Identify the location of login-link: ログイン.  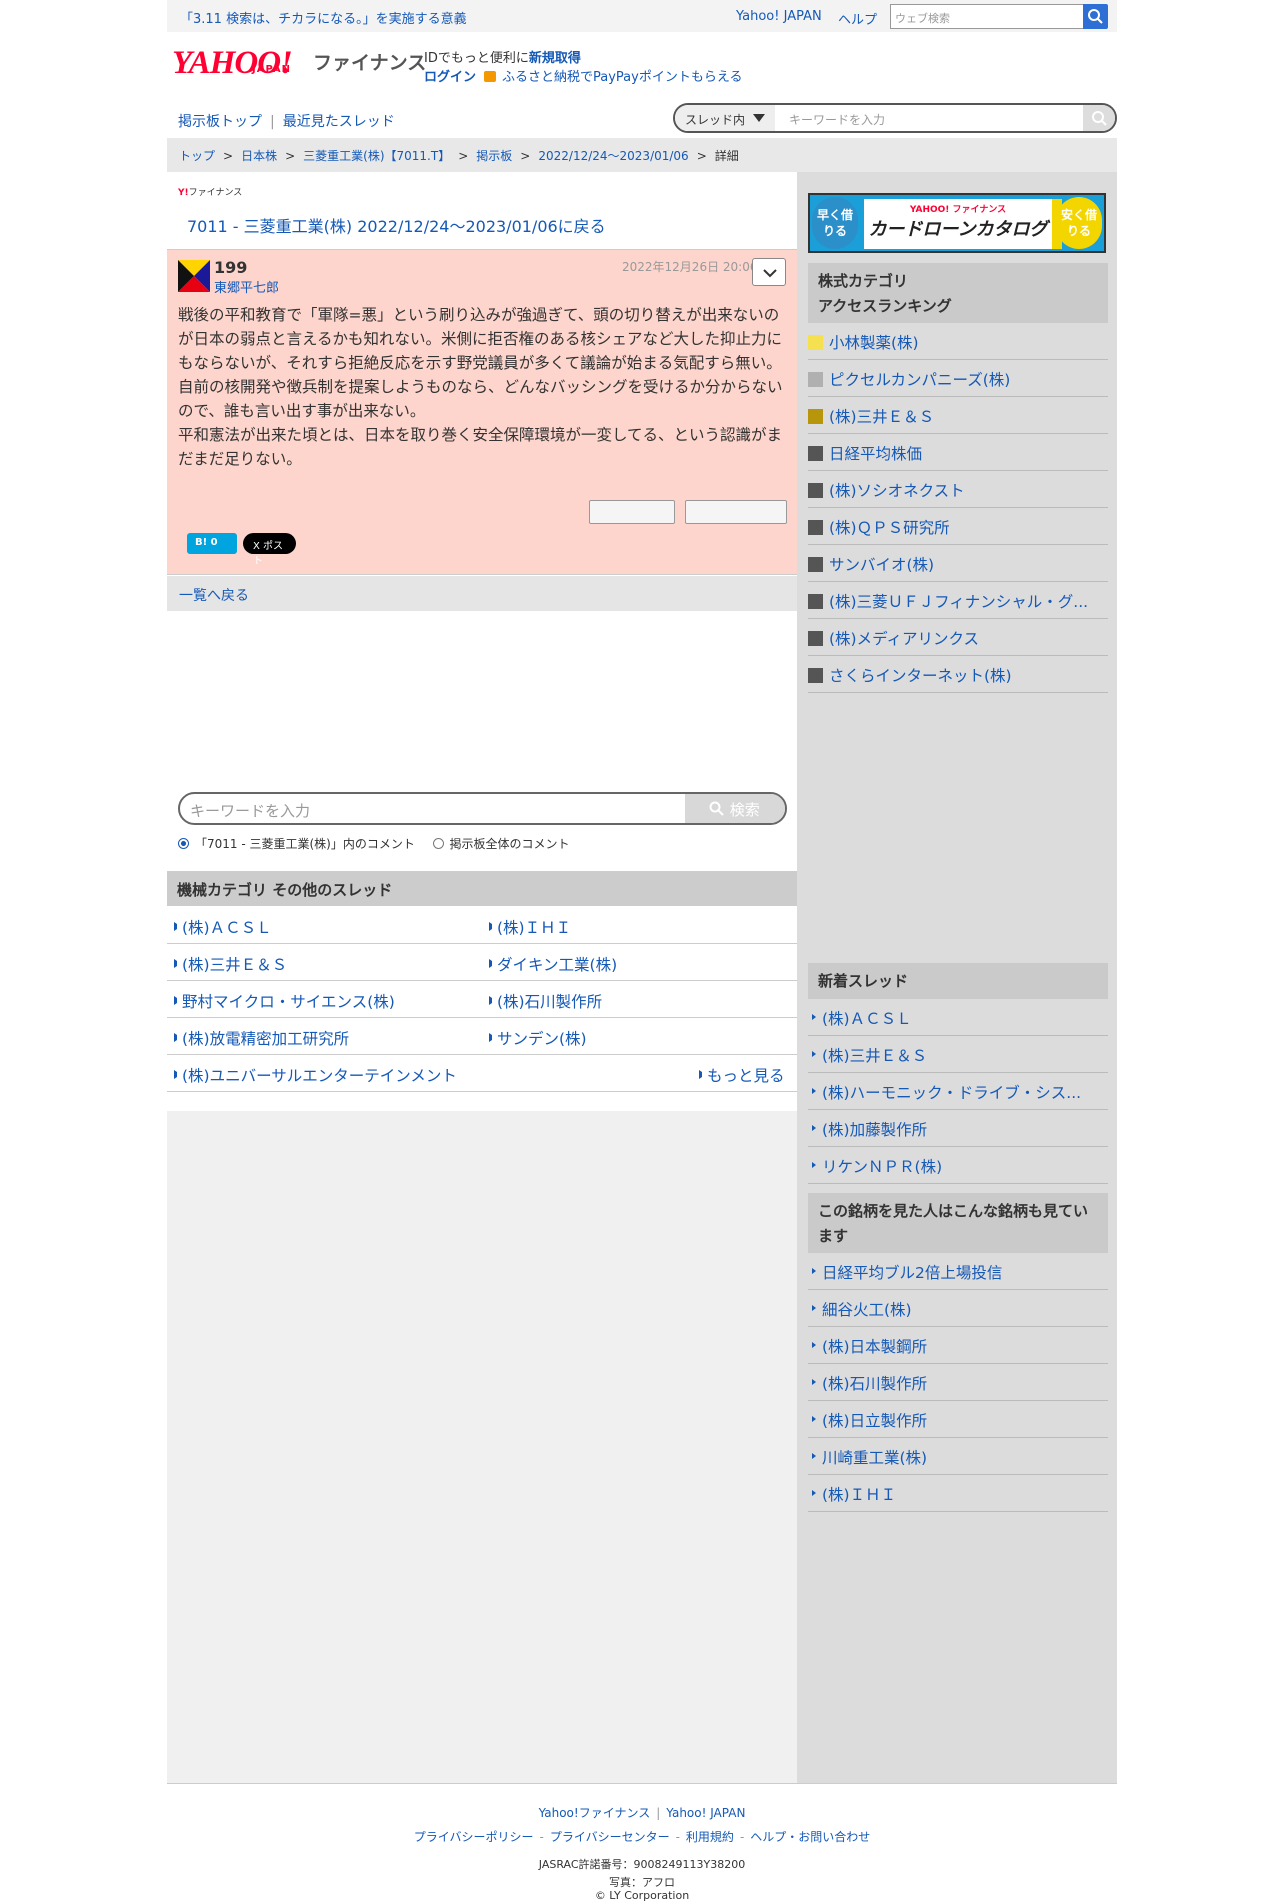
(450, 77).